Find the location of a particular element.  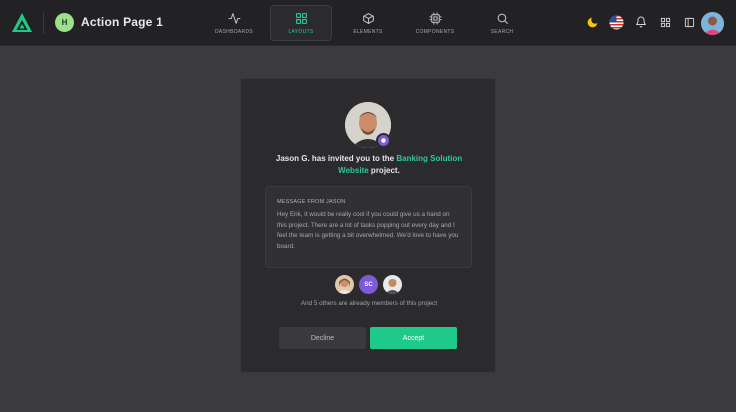

accept-button: Accept is located at coordinates (413, 338).